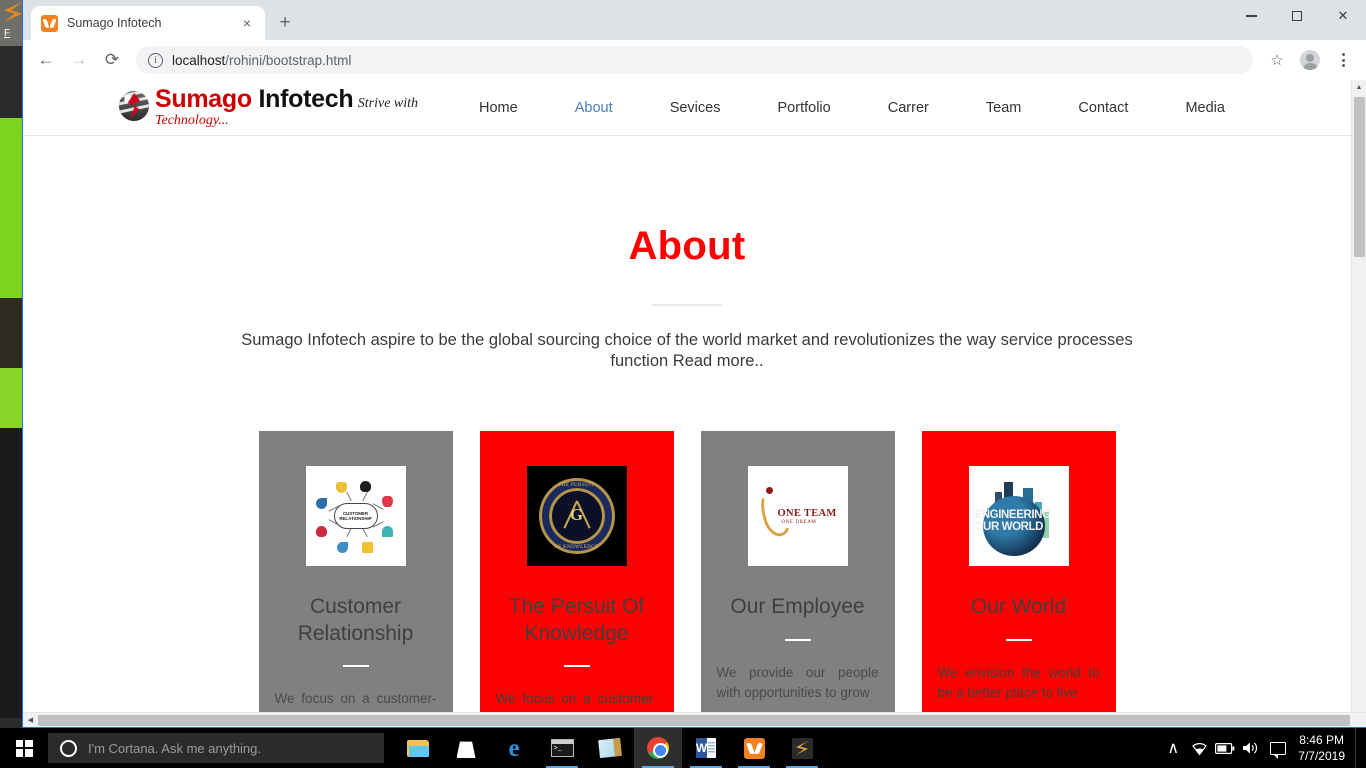  Describe the element at coordinates (799, 523) in the screenshot. I see `logo-caption-sub: ONE DREAM` at that location.